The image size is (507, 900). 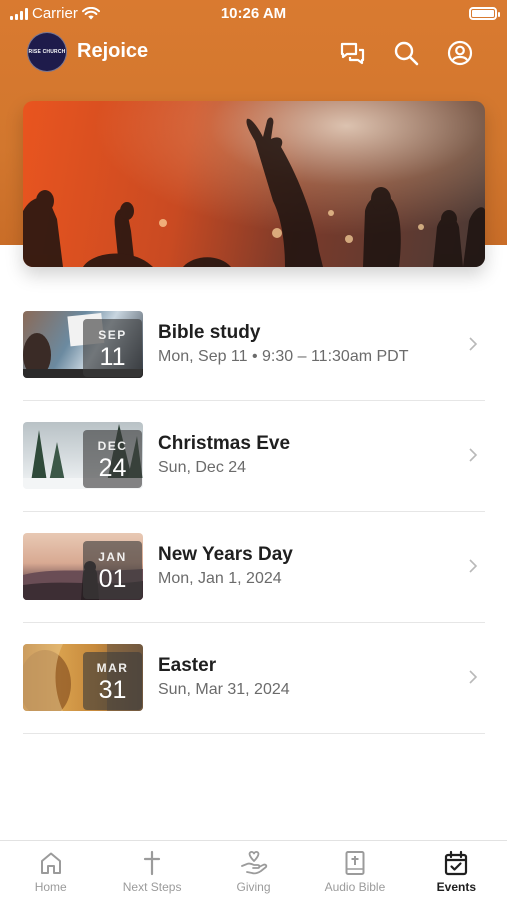 What do you see at coordinates (253, 887) in the screenshot?
I see `tab-label: Giving` at bounding box center [253, 887].